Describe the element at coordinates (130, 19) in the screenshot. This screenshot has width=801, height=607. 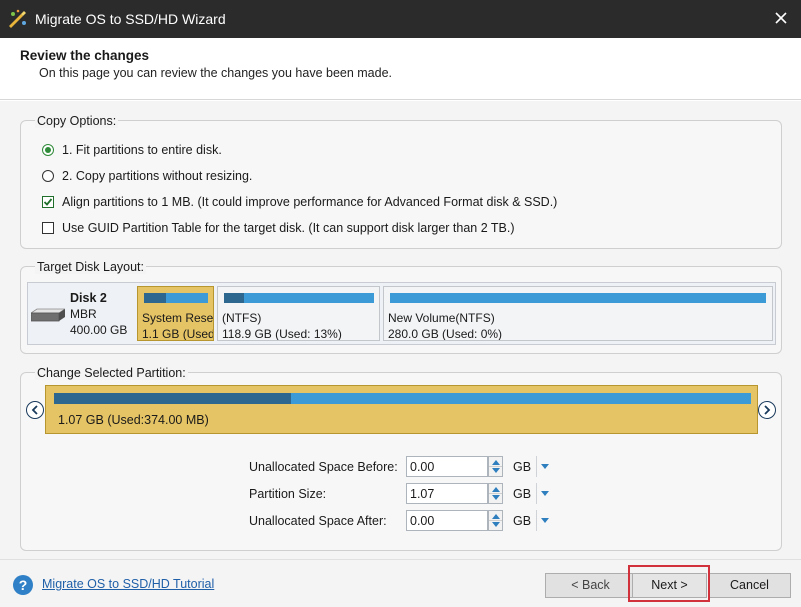
I see `window-title: Migrate OS to SSD/HD Wizard` at that location.